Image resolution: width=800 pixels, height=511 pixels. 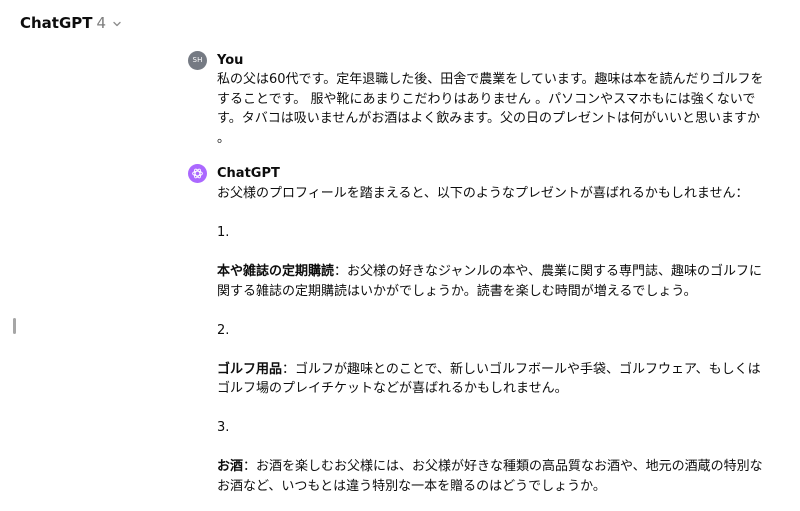 I want to click on assistant-author-row: ChatGPT, so click(x=478, y=173).